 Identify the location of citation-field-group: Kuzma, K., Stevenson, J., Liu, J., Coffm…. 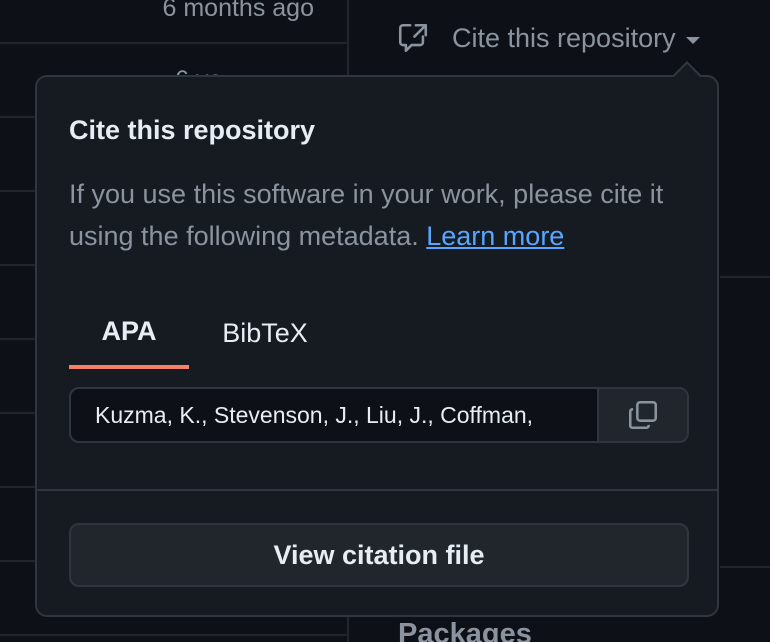
(379, 415).